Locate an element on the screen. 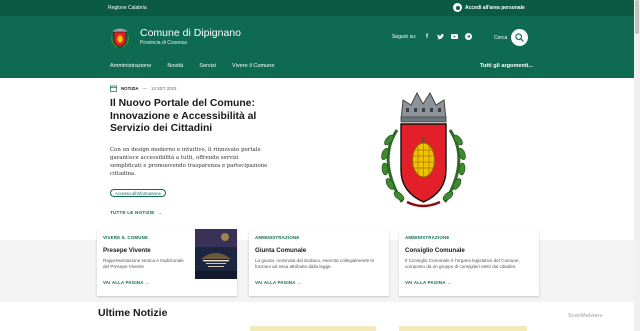 The height and width of the screenshot is (331, 640). region-link: Regione Calabria is located at coordinates (127, 8).